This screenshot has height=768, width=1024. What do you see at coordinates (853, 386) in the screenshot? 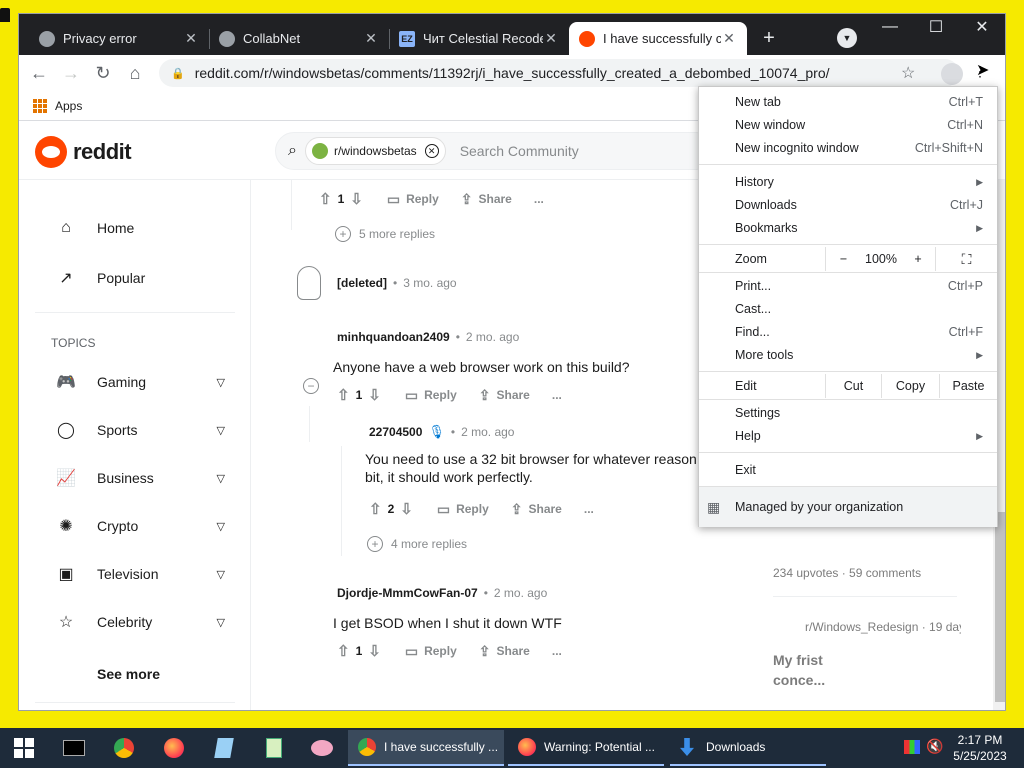
I see `cut-button: Cut` at bounding box center [853, 386].